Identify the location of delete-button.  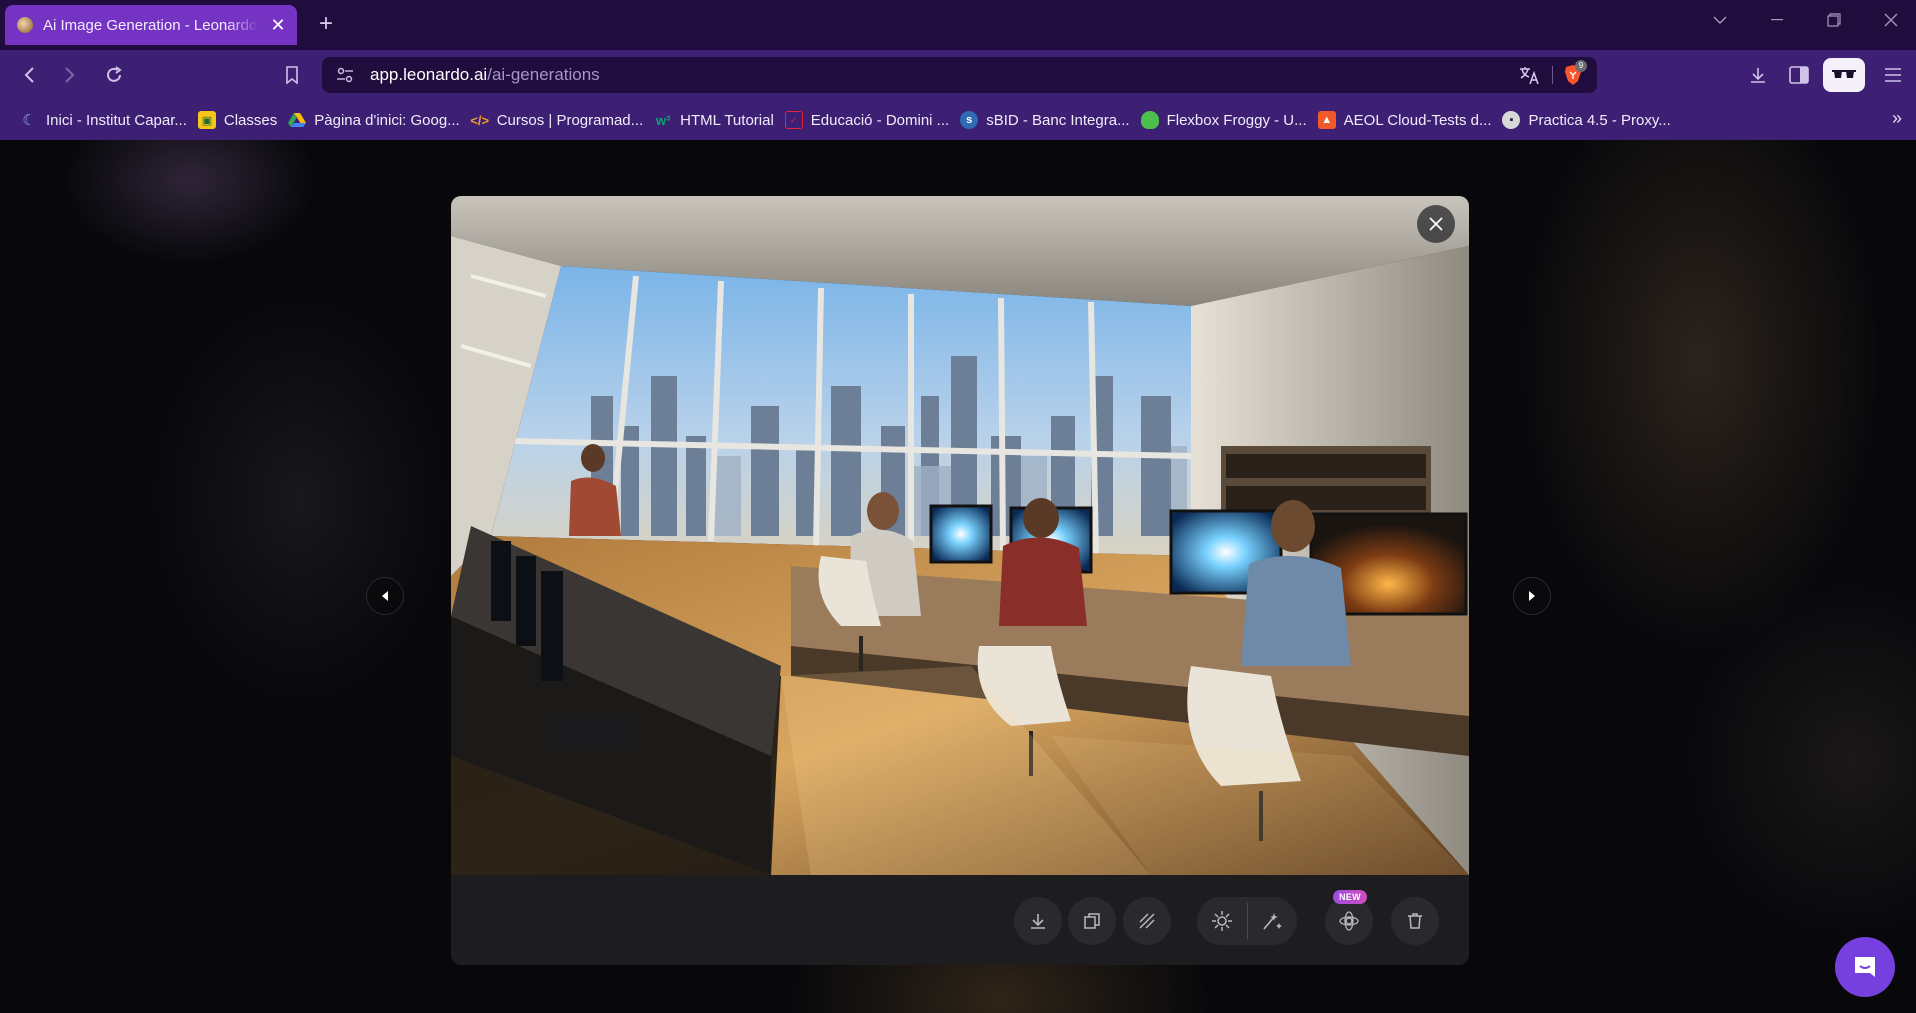
(1415, 921).